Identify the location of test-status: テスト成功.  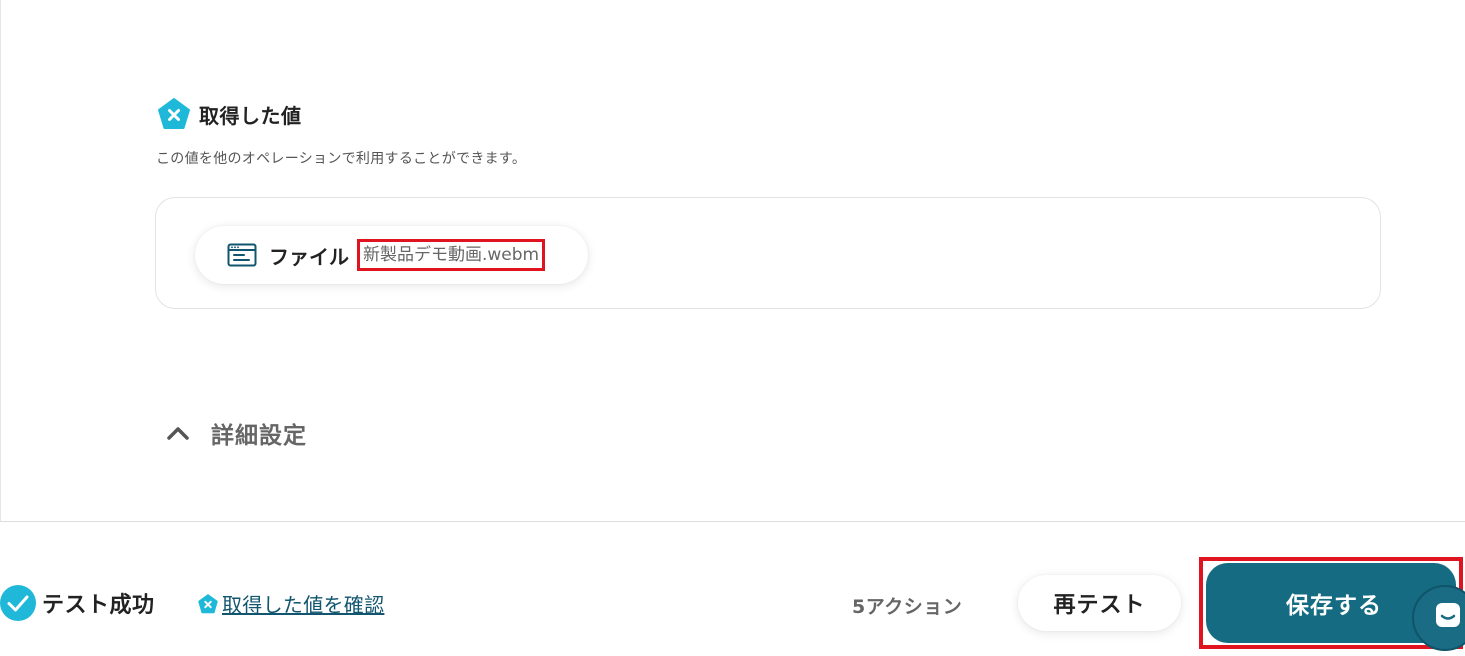
(77, 603).